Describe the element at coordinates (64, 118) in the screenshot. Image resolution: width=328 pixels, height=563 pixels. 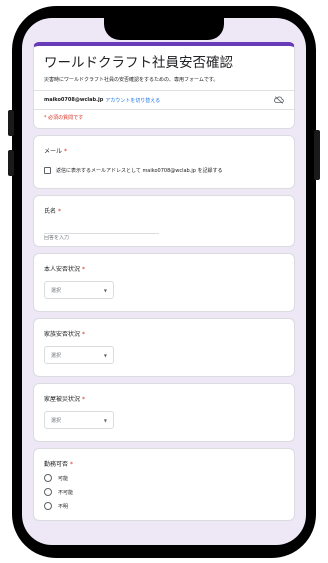
I see `required-note: * 必須の質問です` at that location.